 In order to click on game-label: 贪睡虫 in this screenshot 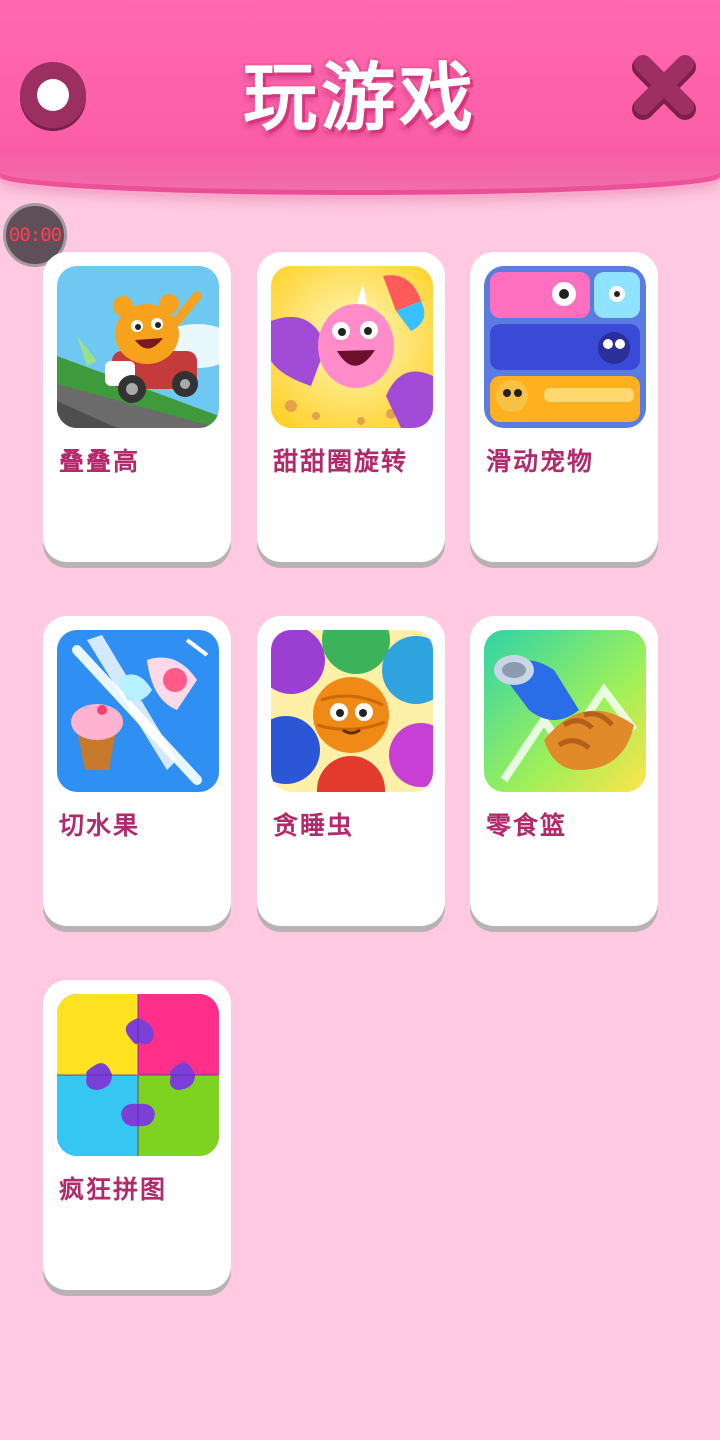, I will do `click(314, 825)`.